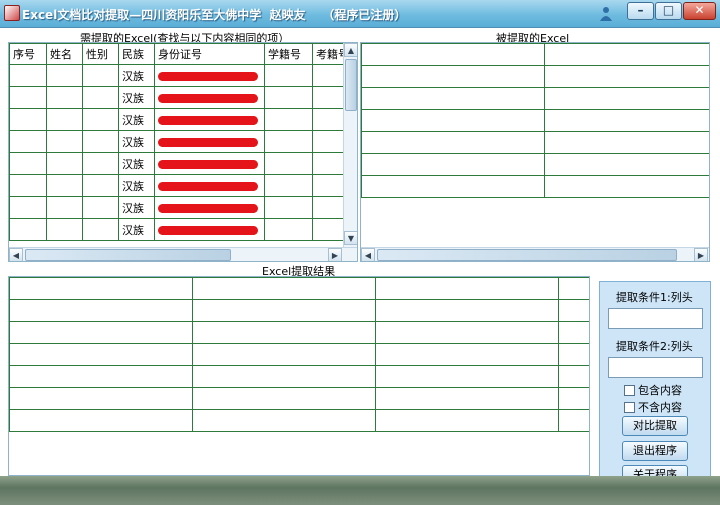 The image size is (720, 505). I want to click on col-header-student-no: 学籍号, so click(288, 54).